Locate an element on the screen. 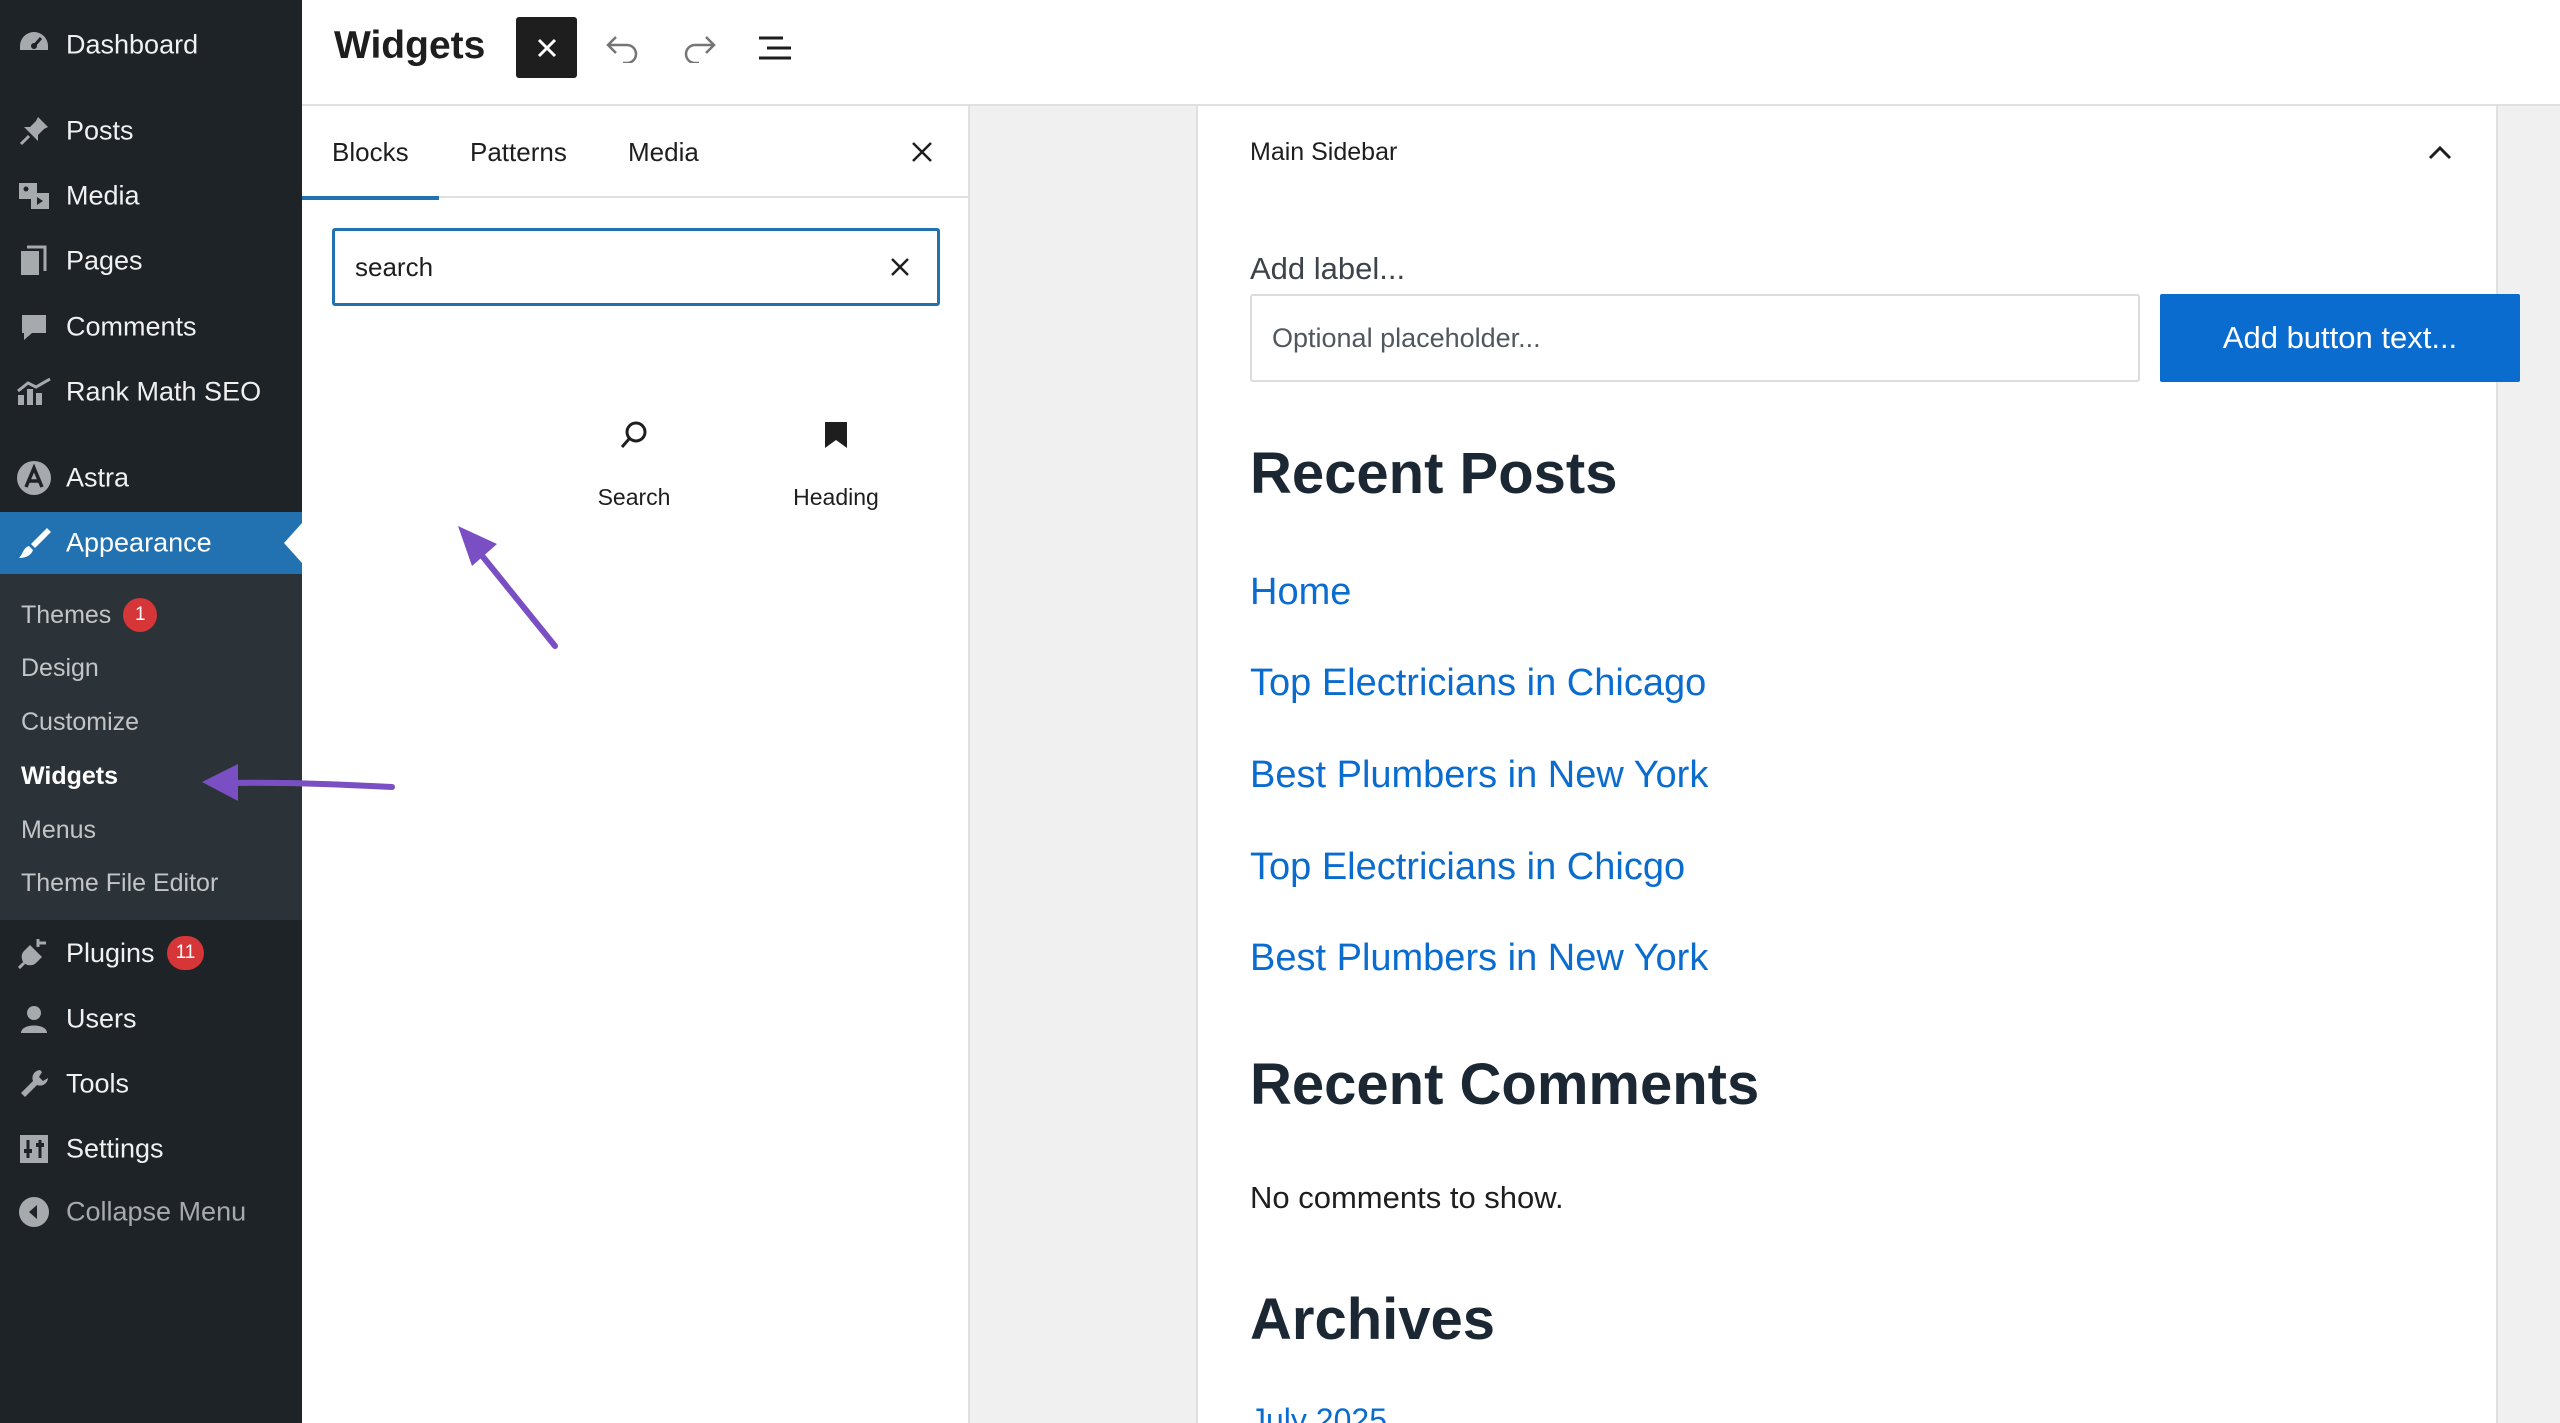  archive-link: July 2025 is located at coordinates (1318, 1412).